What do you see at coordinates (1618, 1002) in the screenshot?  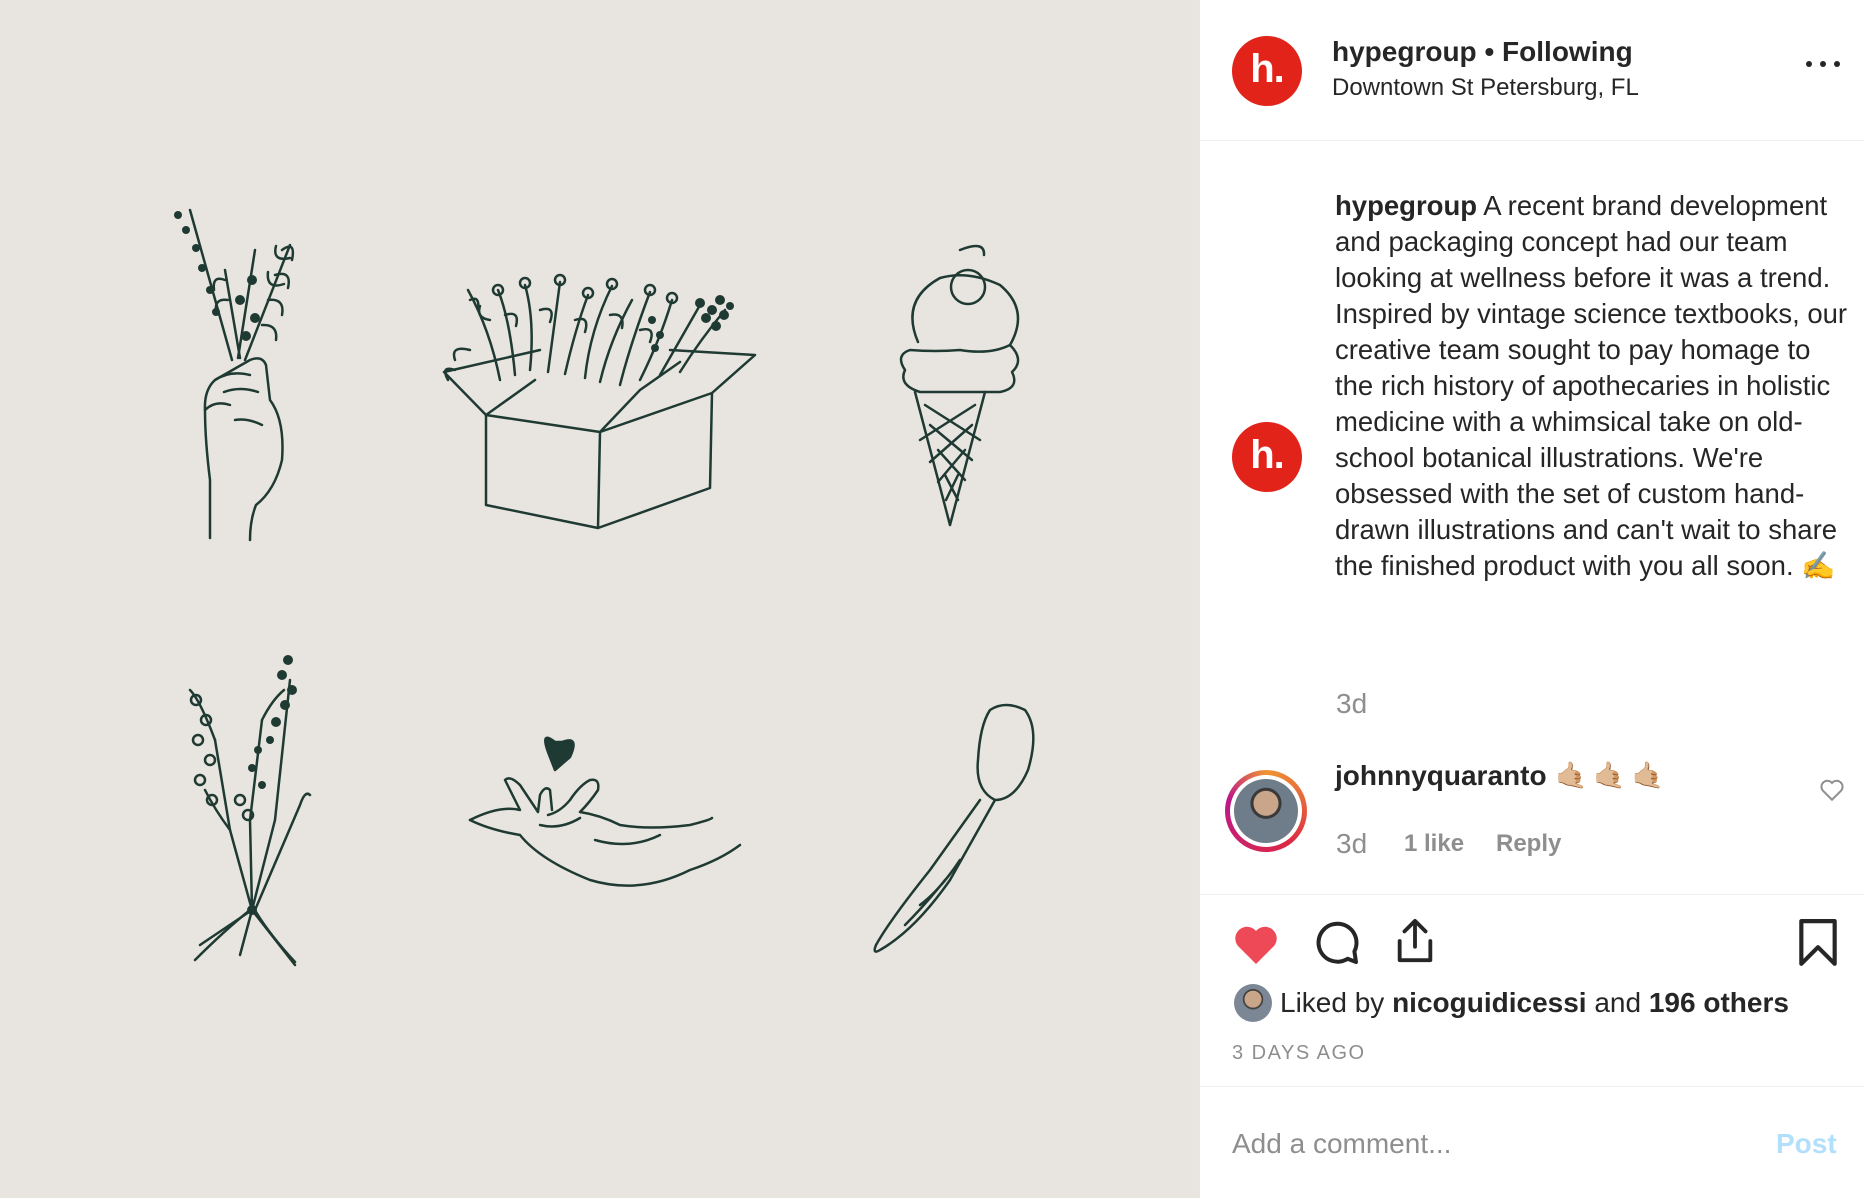 I see `liked-by-connector: and` at bounding box center [1618, 1002].